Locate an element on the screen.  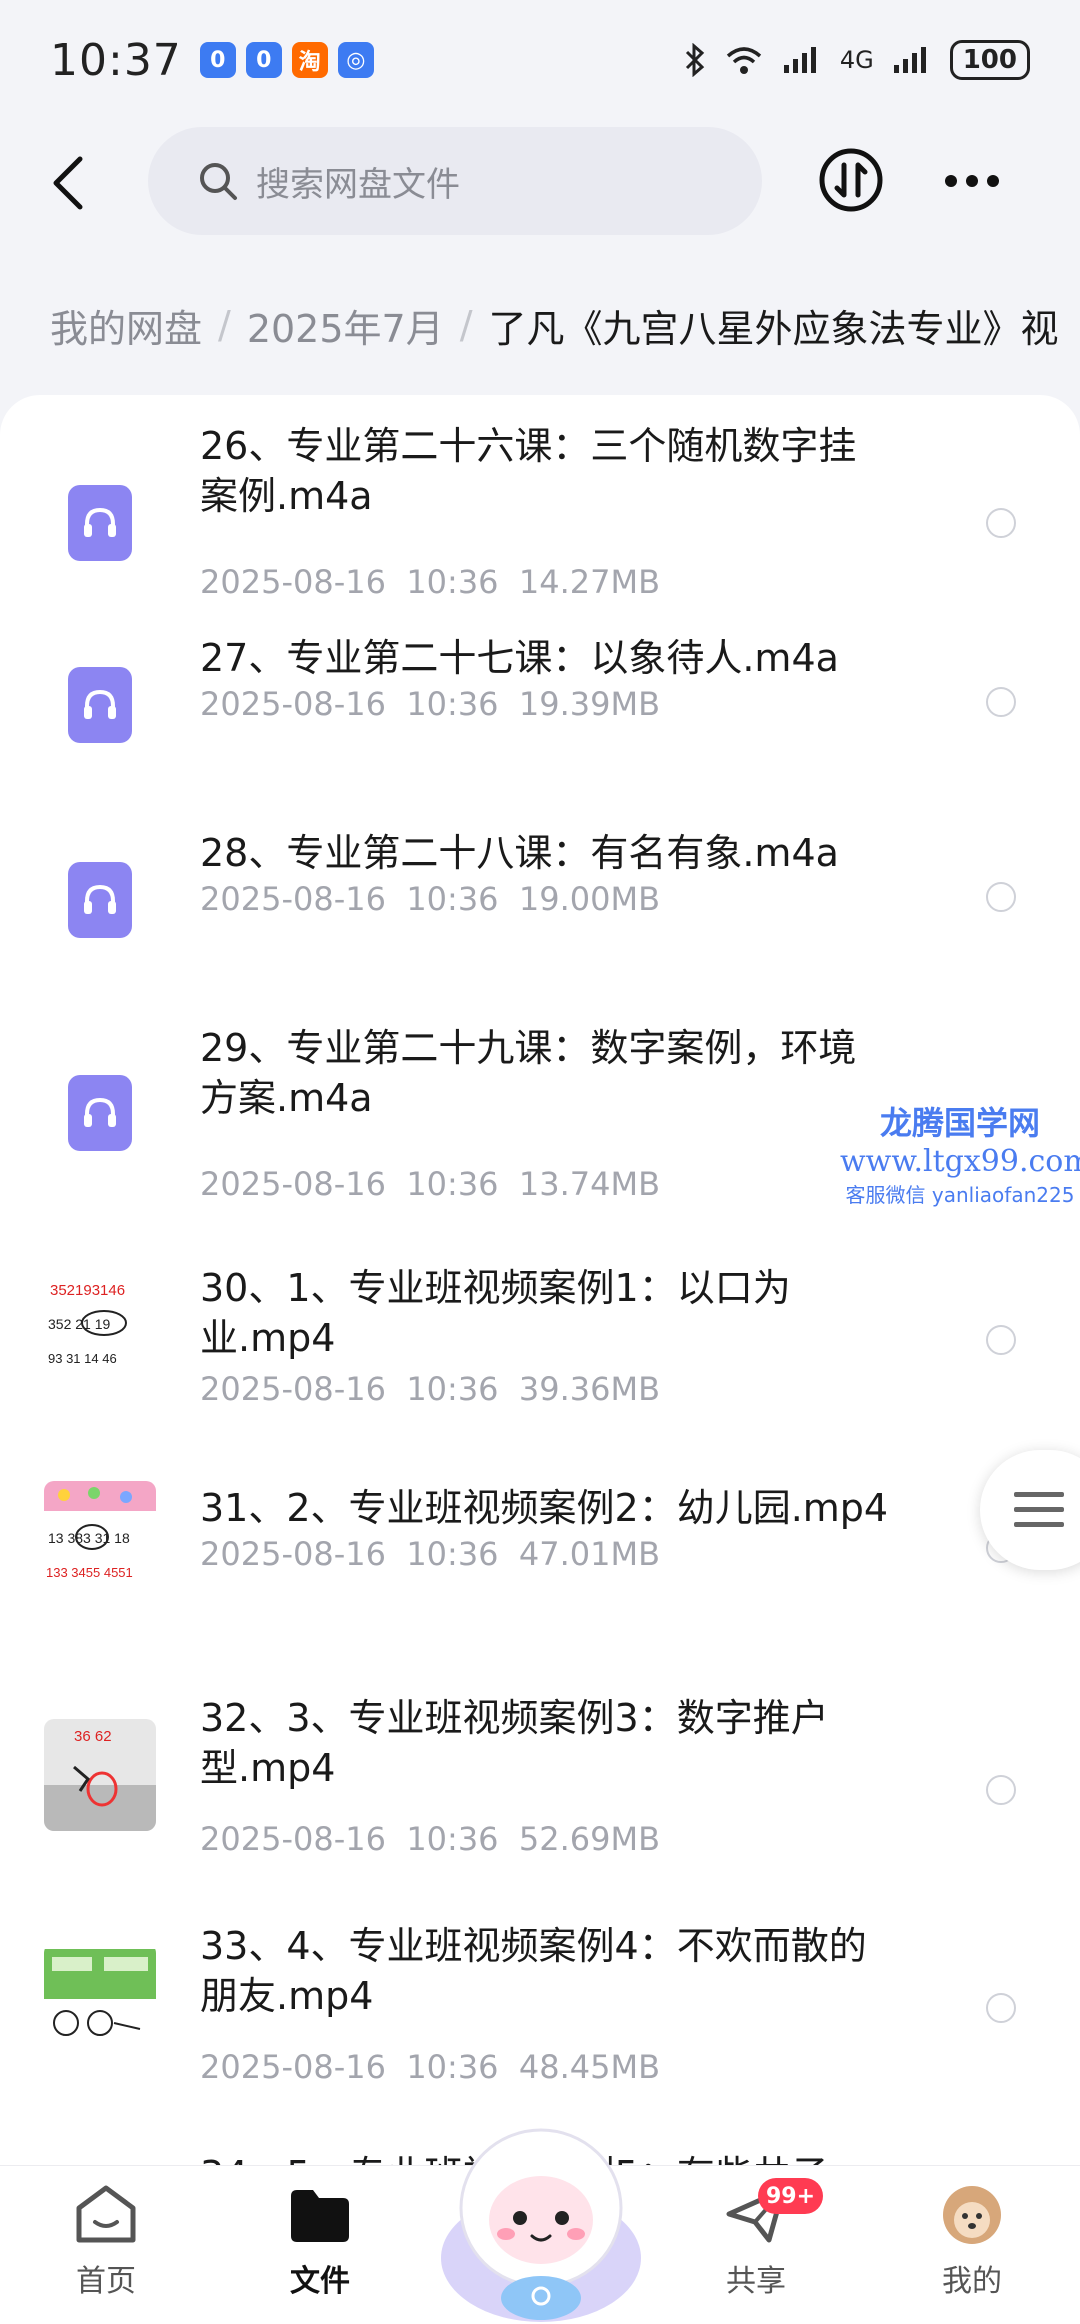
sort-button is located at coordinates (851, 180).